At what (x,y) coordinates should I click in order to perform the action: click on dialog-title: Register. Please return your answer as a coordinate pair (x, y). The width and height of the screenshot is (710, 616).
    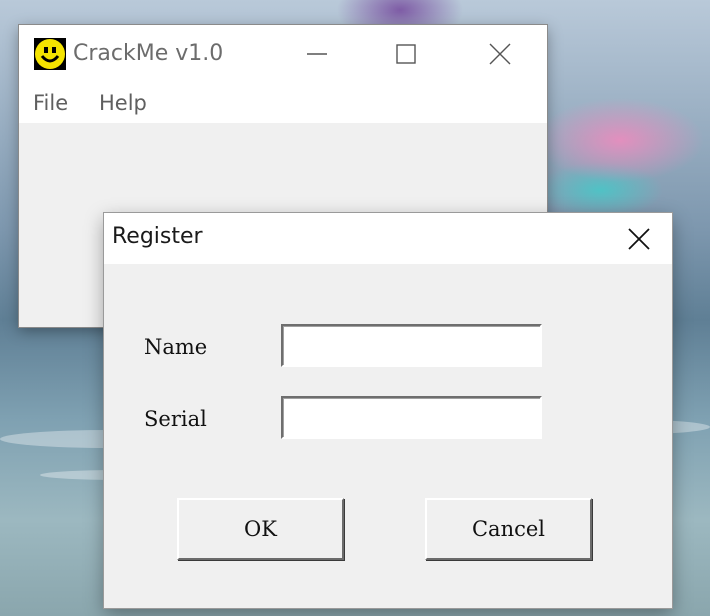
    Looking at the image, I should click on (157, 236).